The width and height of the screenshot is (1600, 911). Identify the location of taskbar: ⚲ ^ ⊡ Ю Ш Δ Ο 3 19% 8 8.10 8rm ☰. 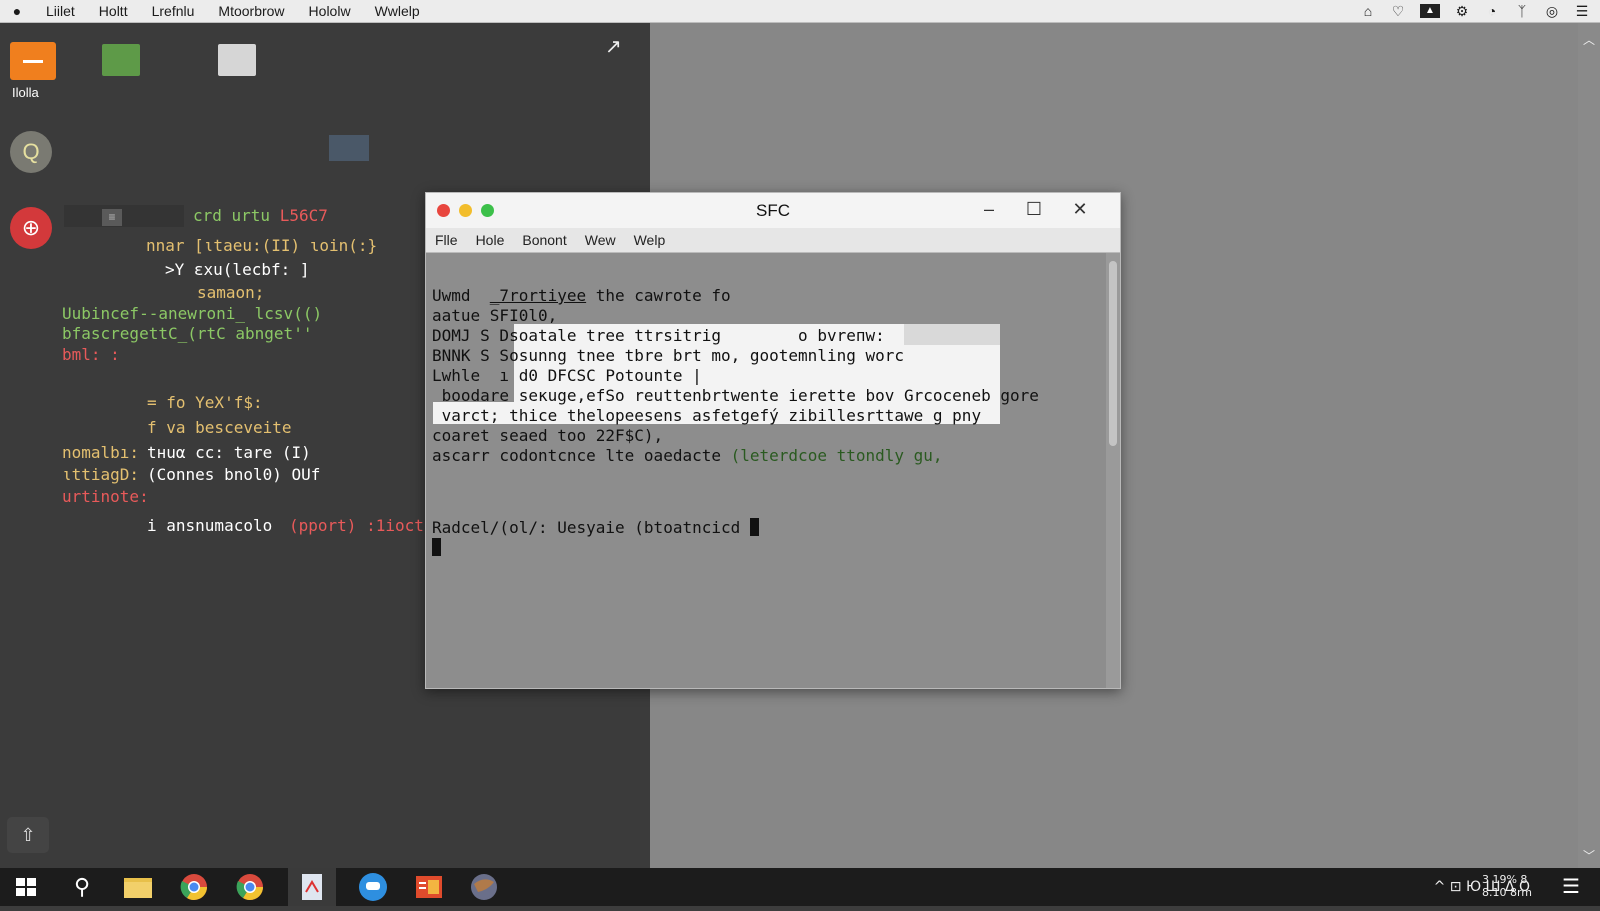
(800, 887).